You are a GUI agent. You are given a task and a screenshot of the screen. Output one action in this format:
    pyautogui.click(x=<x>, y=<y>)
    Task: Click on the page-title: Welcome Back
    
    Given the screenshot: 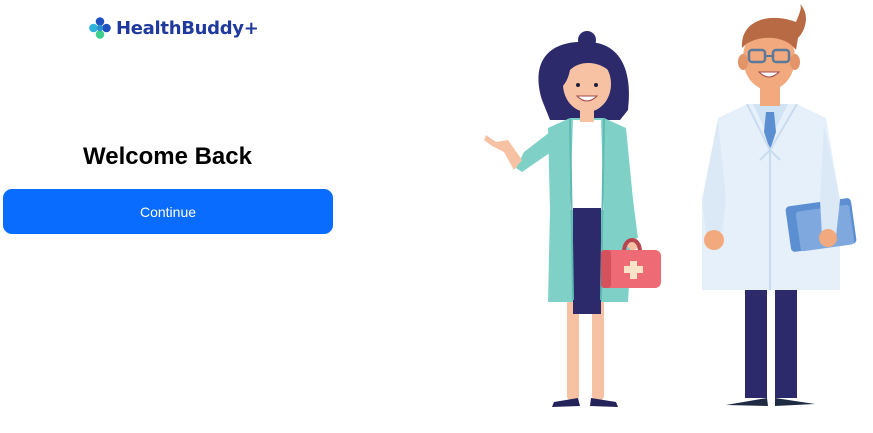 What is the action you would take?
    pyautogui.click(x=167, y=156)
    